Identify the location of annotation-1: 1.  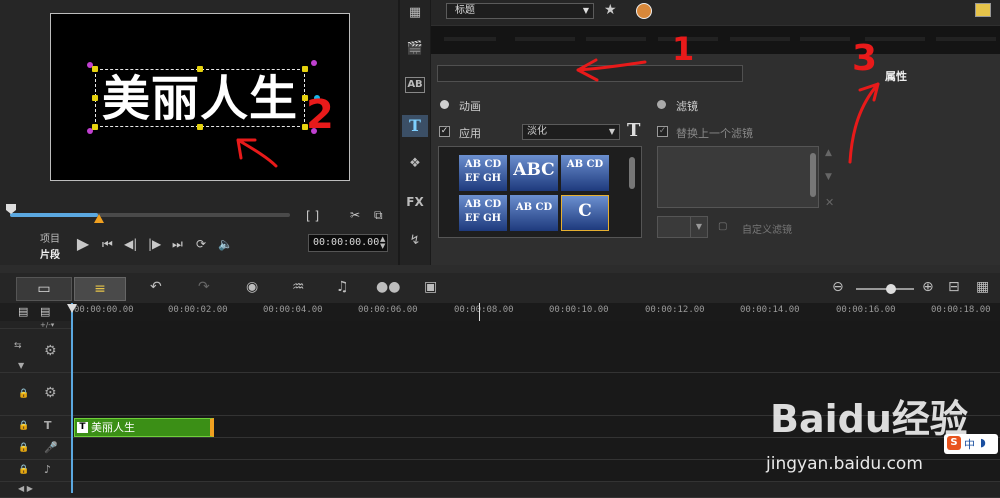
(683, 49).